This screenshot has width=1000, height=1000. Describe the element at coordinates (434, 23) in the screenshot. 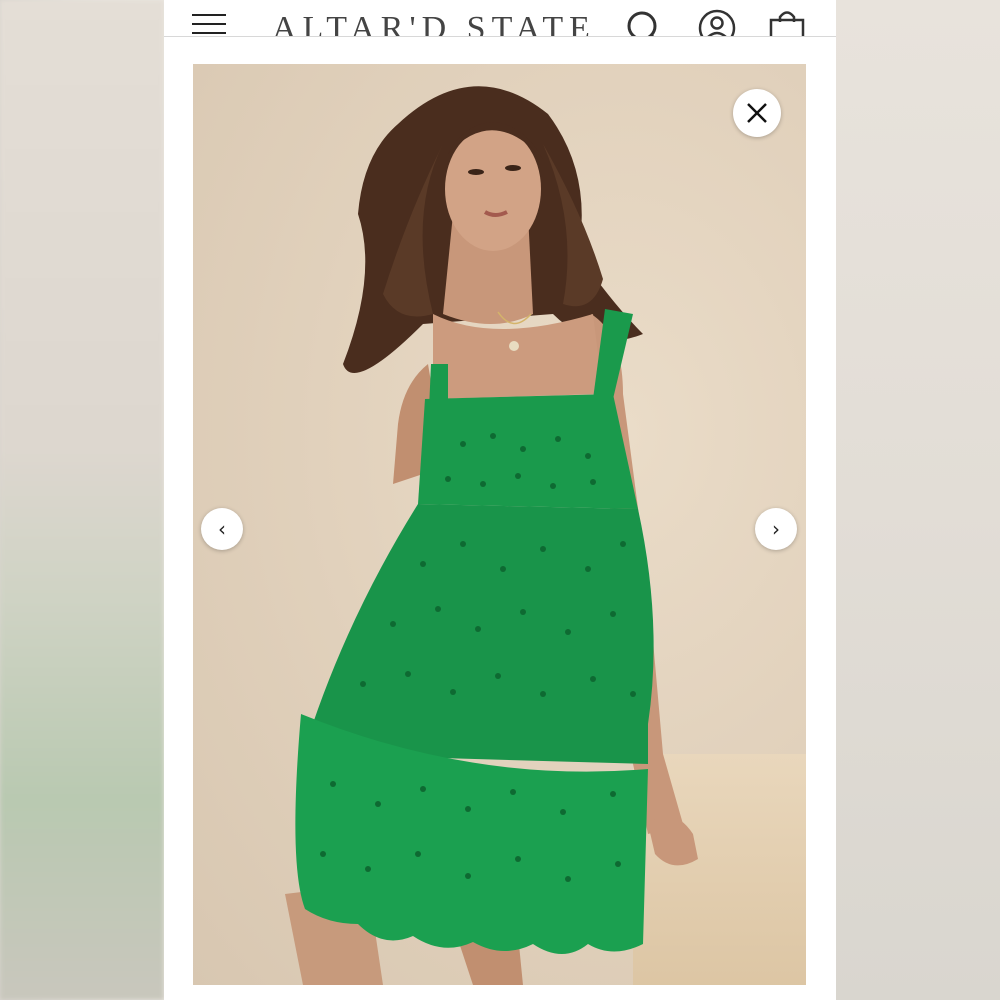

I see `brand-logo: ALTAR'D STATE` at that location.